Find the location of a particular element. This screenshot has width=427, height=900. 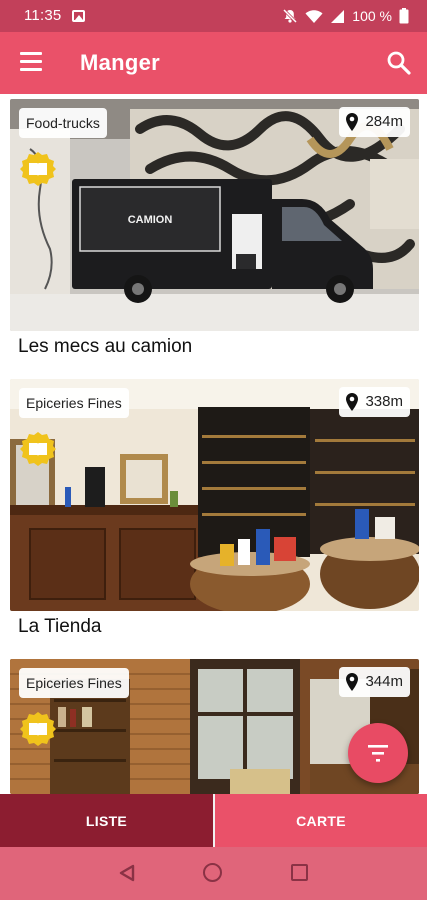

app-bar: Manger is located at coordinates (213, 63).